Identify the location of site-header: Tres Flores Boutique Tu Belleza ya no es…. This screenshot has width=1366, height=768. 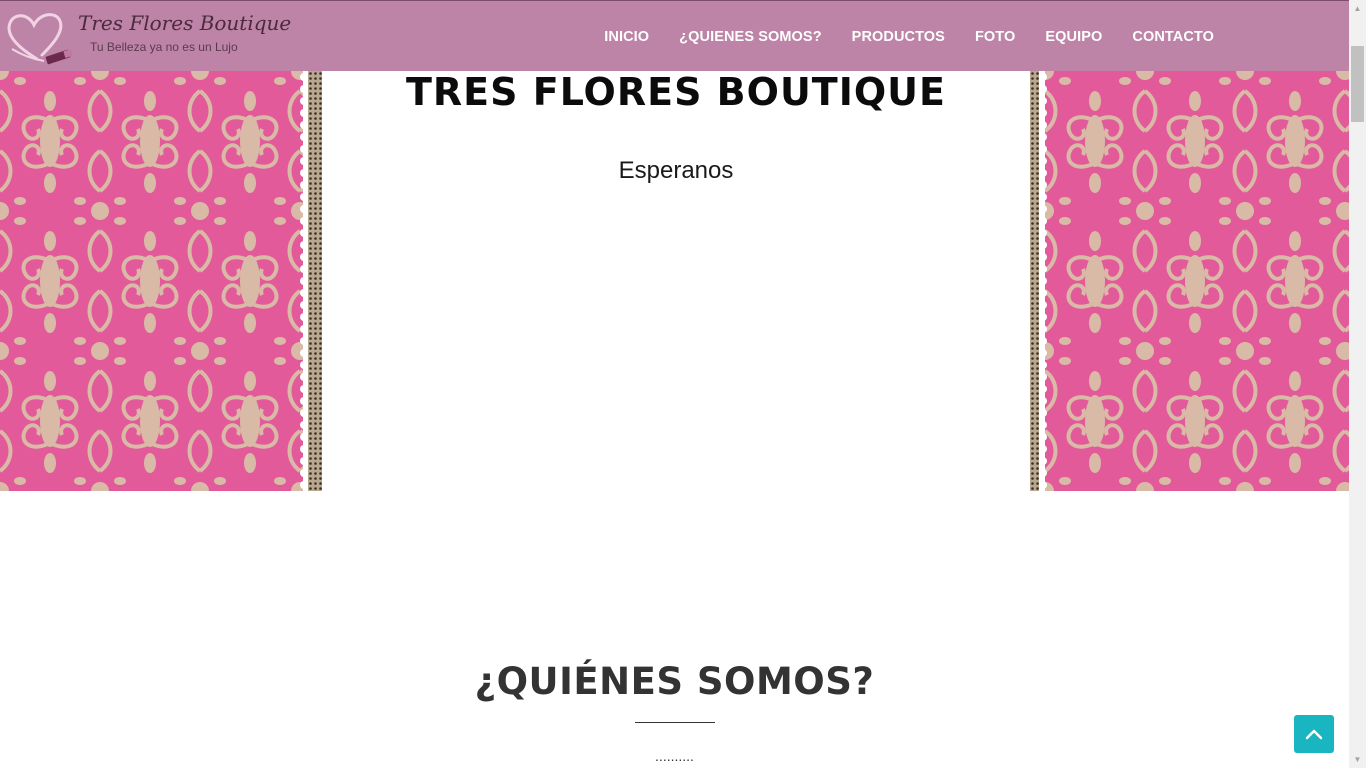
(674, 35).